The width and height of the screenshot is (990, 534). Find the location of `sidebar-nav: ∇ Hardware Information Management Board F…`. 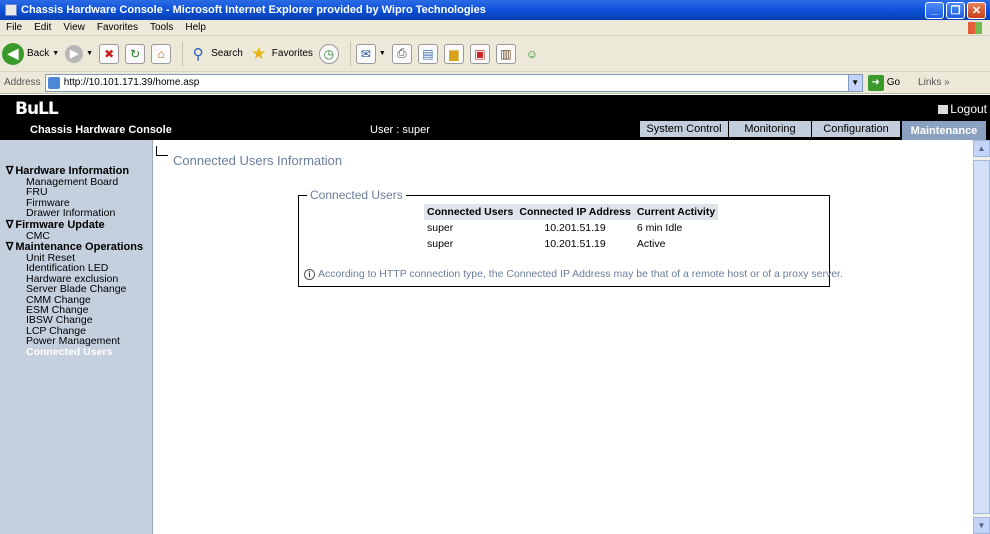

sidebar-nav: ∇ Hardware Information Management Board F… is located at coordinates (76, 337).